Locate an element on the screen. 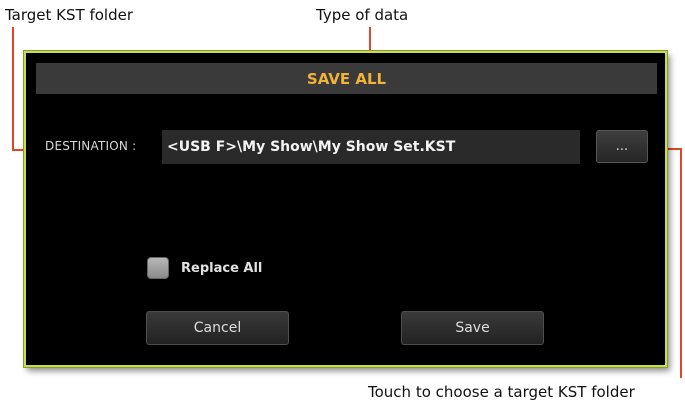 The width and height of the screenshot is (685, 406). save-button: Save is located at coordinates (472, 328).